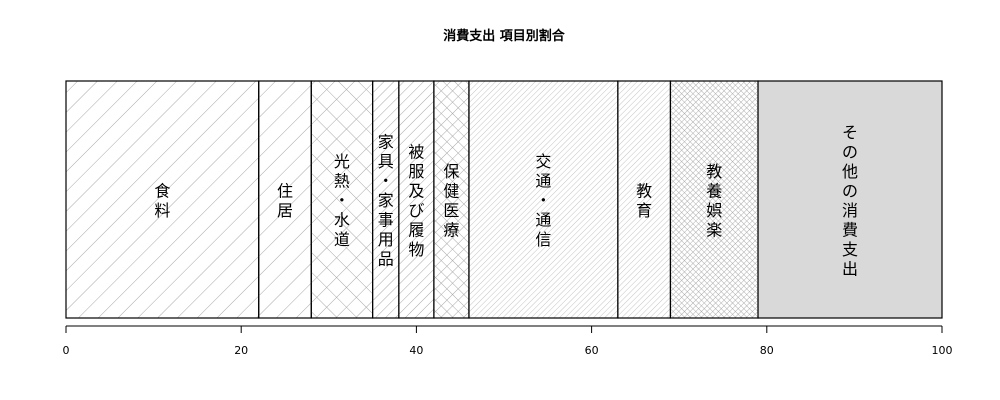  I want to click on chart-title: 消費支出 項目別割合, so click(504, 36).